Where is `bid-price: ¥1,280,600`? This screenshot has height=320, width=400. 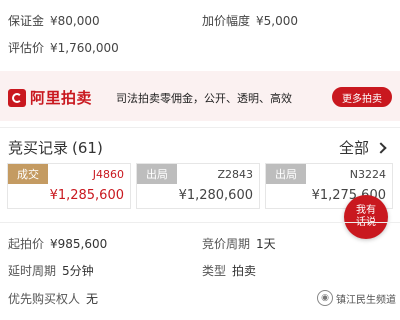
bid-price: ¥1,280,600 is located at coordinates (215, 195).